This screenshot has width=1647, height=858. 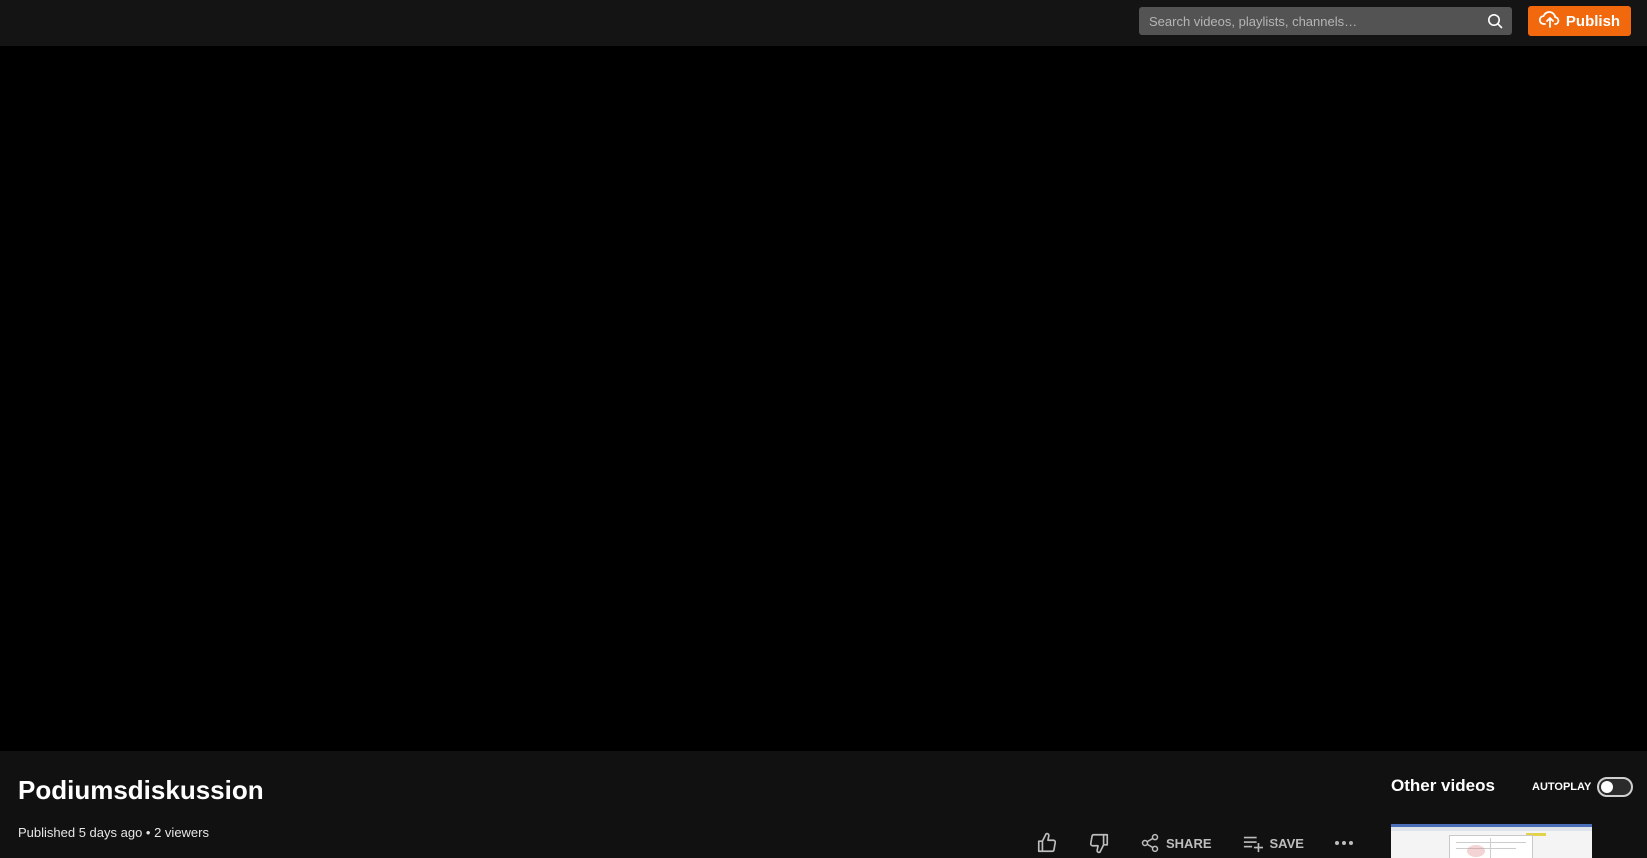 I want to click on search-box, so click(x=1325, y=21).